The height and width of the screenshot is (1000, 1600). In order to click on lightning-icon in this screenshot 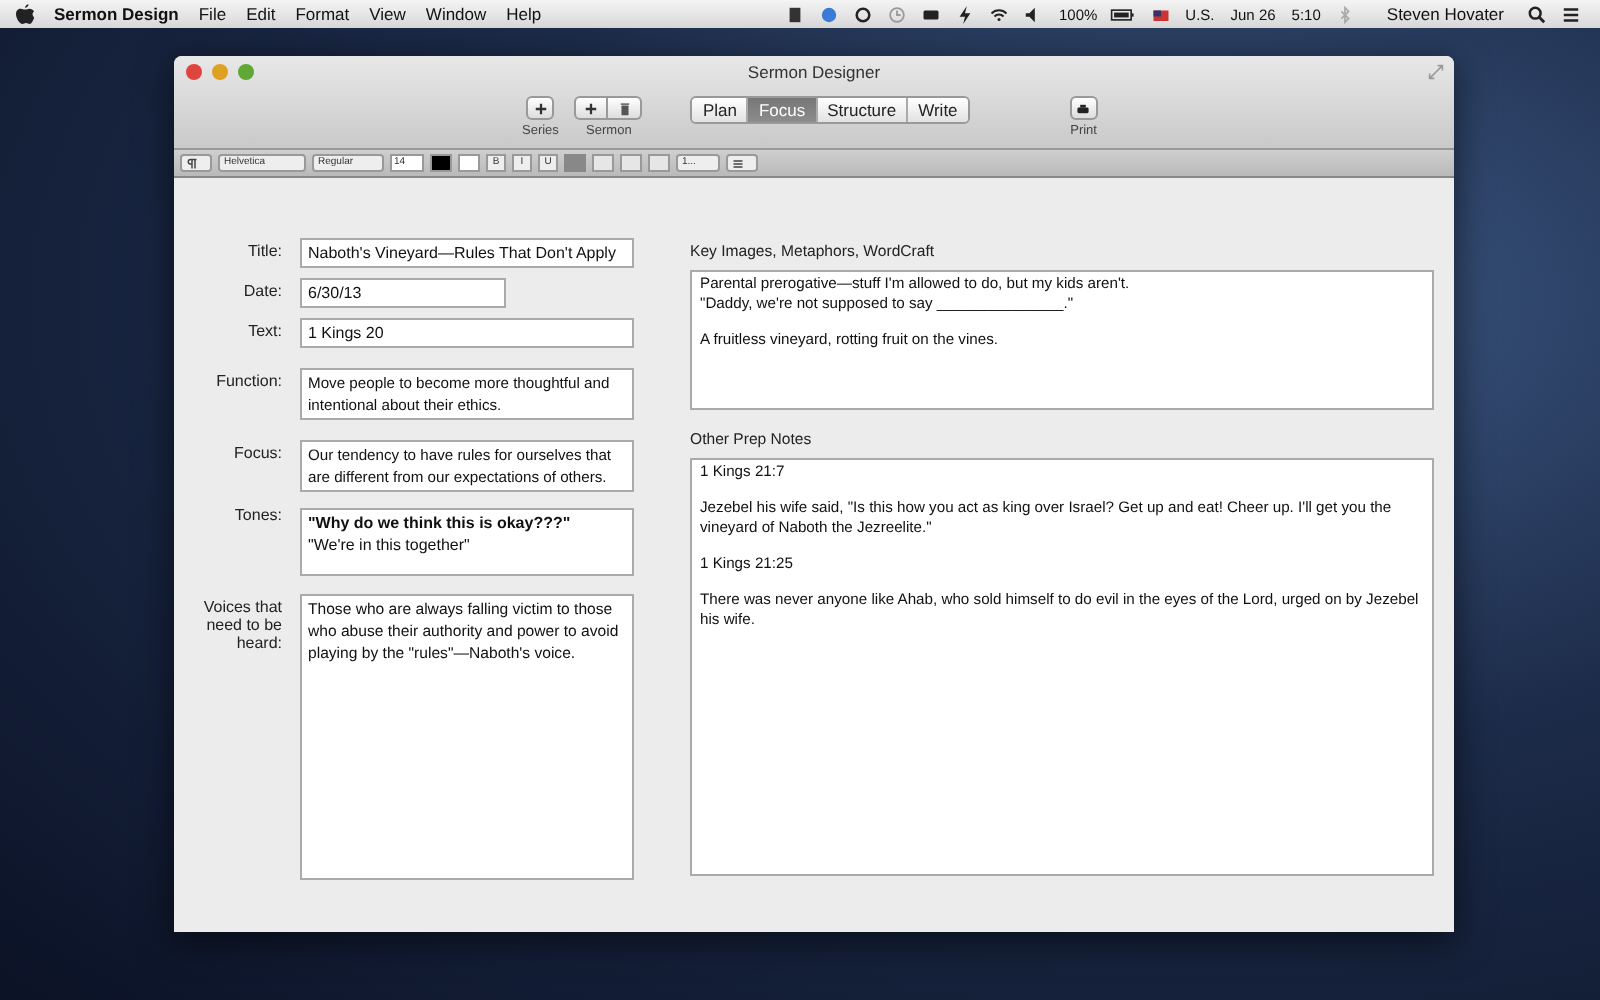, I will do `click(965, 14)`.